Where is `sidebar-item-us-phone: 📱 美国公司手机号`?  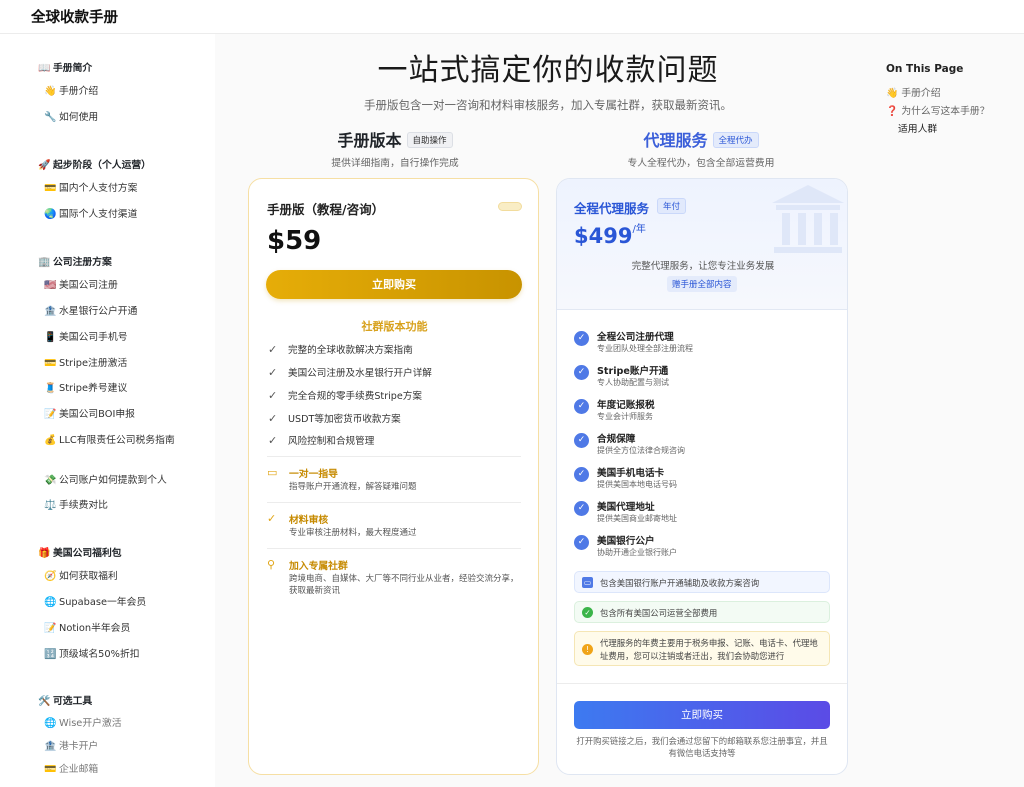 sidebar-item-us-phone: 📱 美国公司手机号 is located at coordinates (111, 338).